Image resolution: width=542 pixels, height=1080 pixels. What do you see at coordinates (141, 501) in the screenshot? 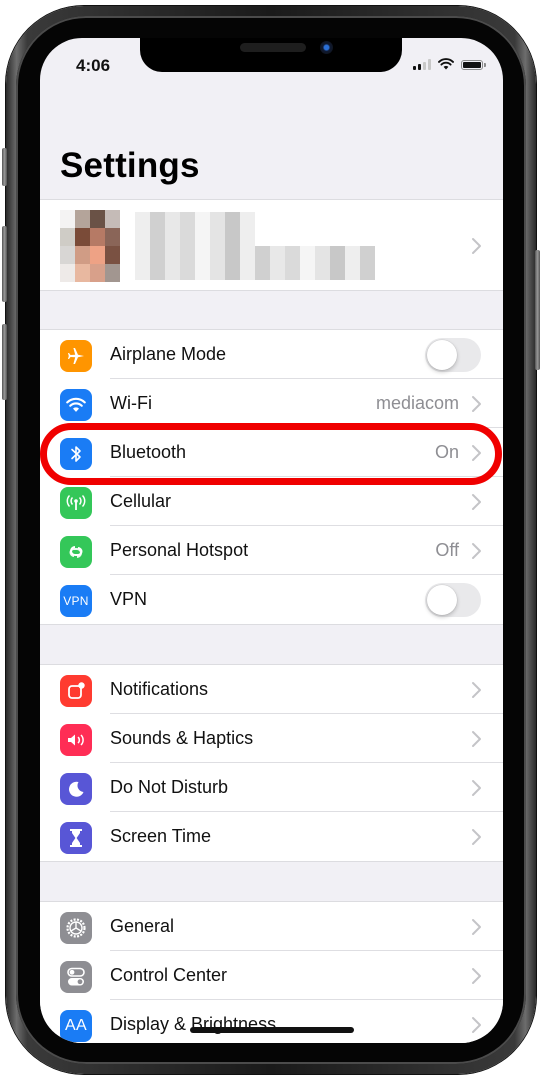
I see `row-label: Cellular` at bounding box center [141, 501].